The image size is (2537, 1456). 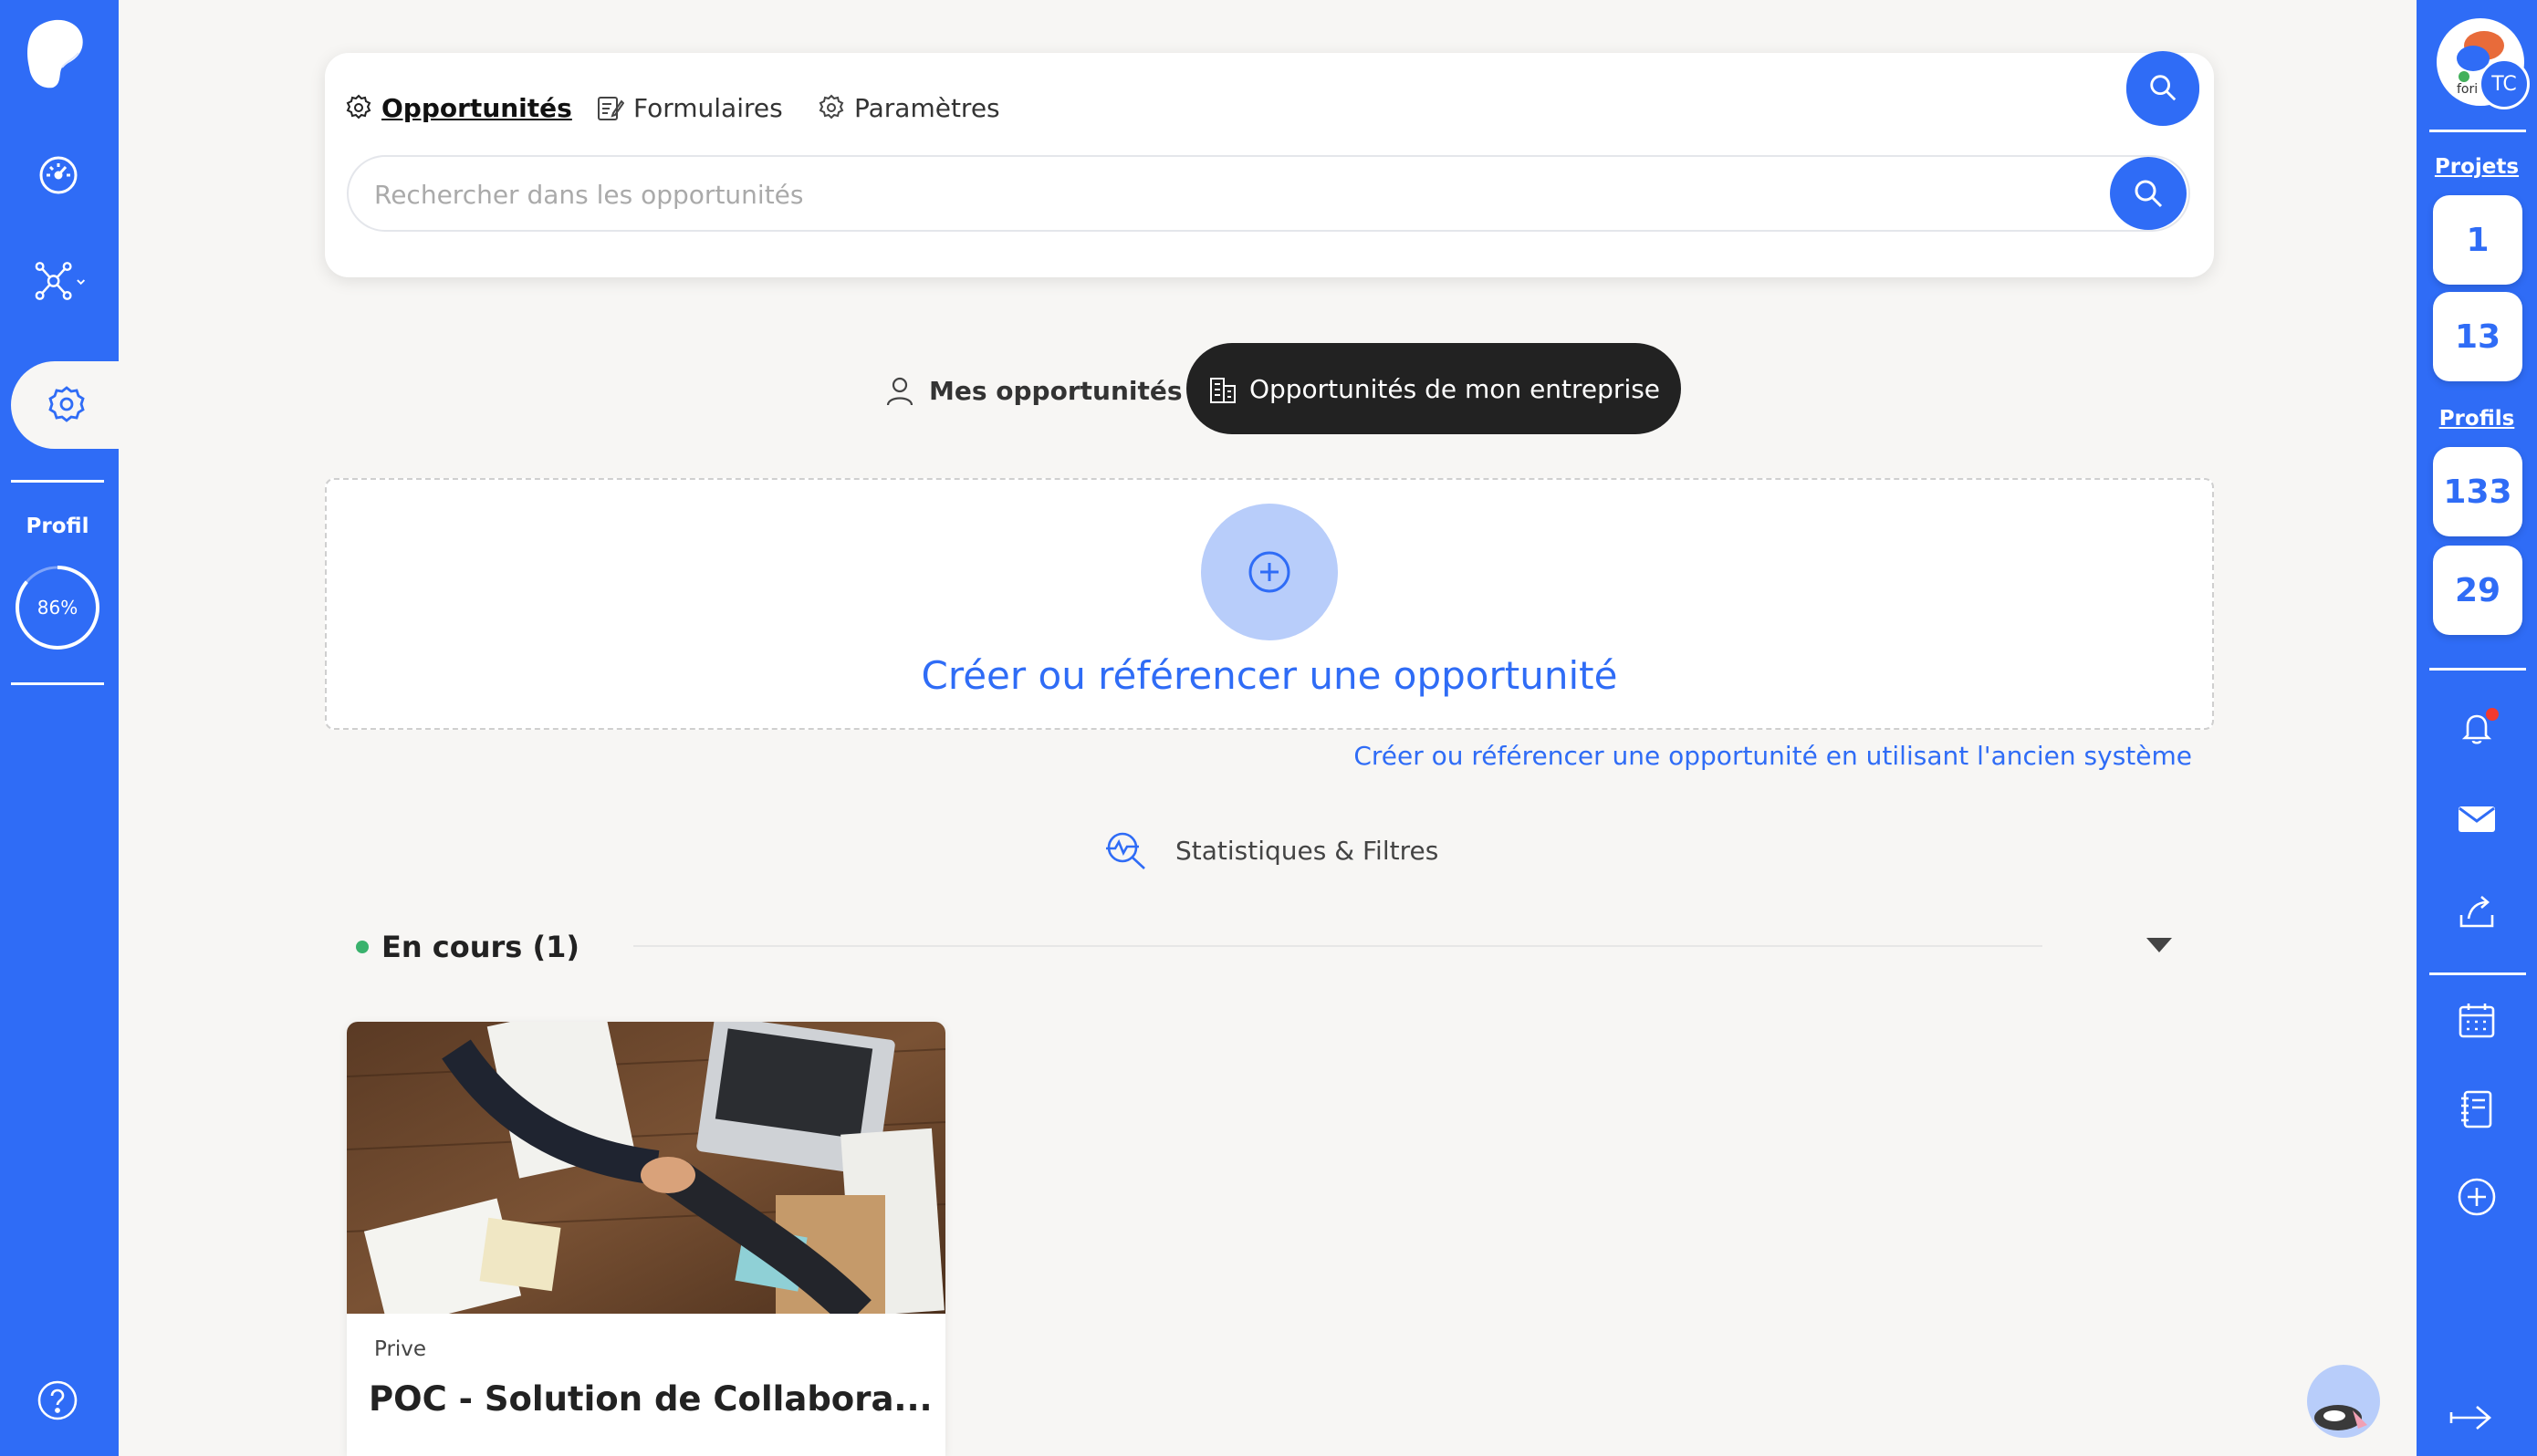 I want to click on section-header: En cours (1), so click(x=467, y=946).